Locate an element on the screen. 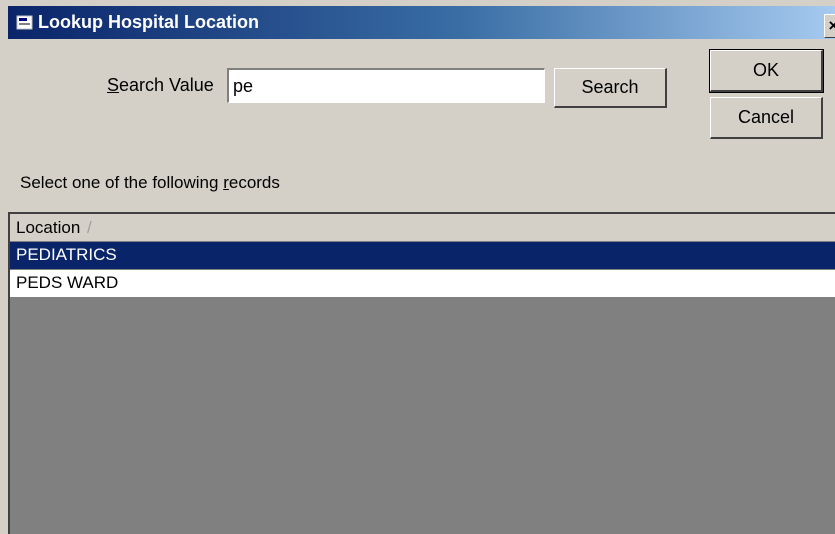 This screenshot has width=835, height=534. close-icon: × is located at coordinates (831, 25).